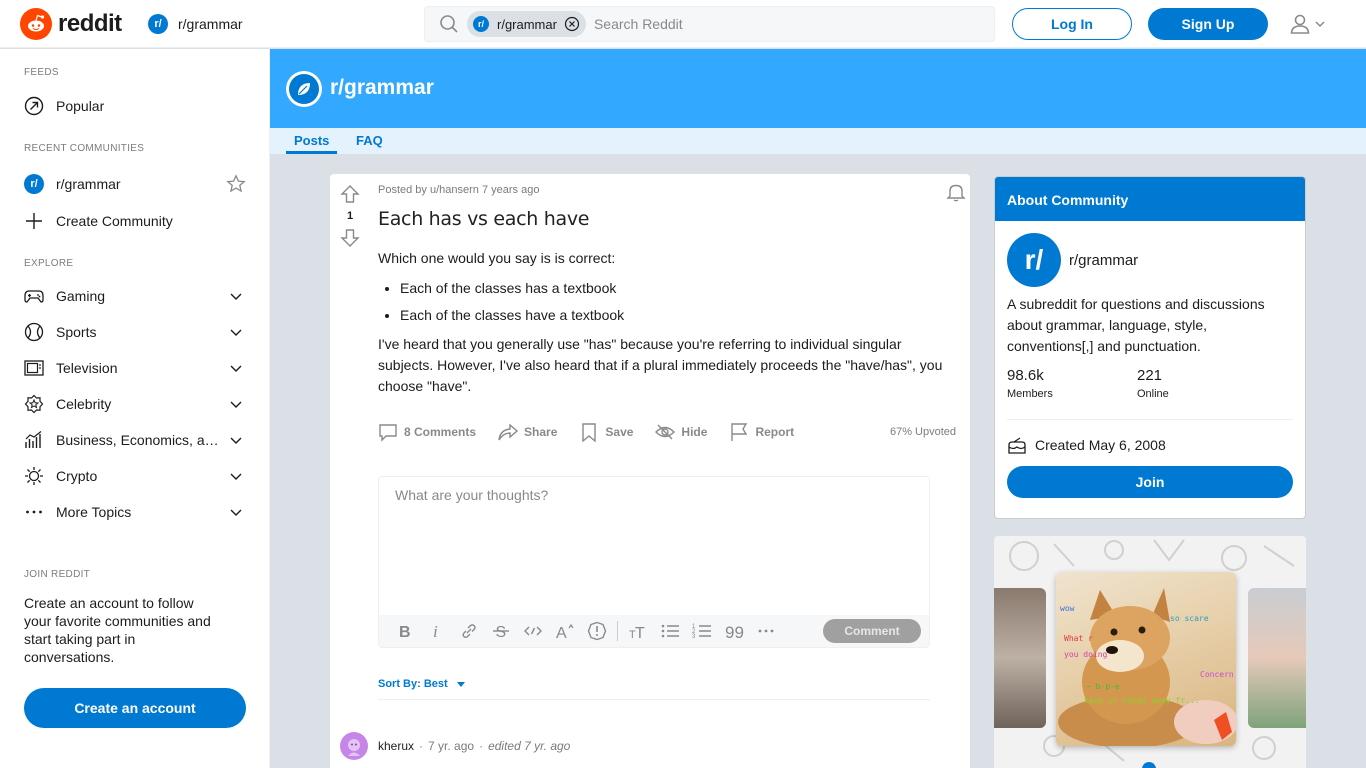 This screenshot has width=1366, height=768. Describe the element at coordinates (34, 476) in the screenshot. I see `crypto-icon` at that location.